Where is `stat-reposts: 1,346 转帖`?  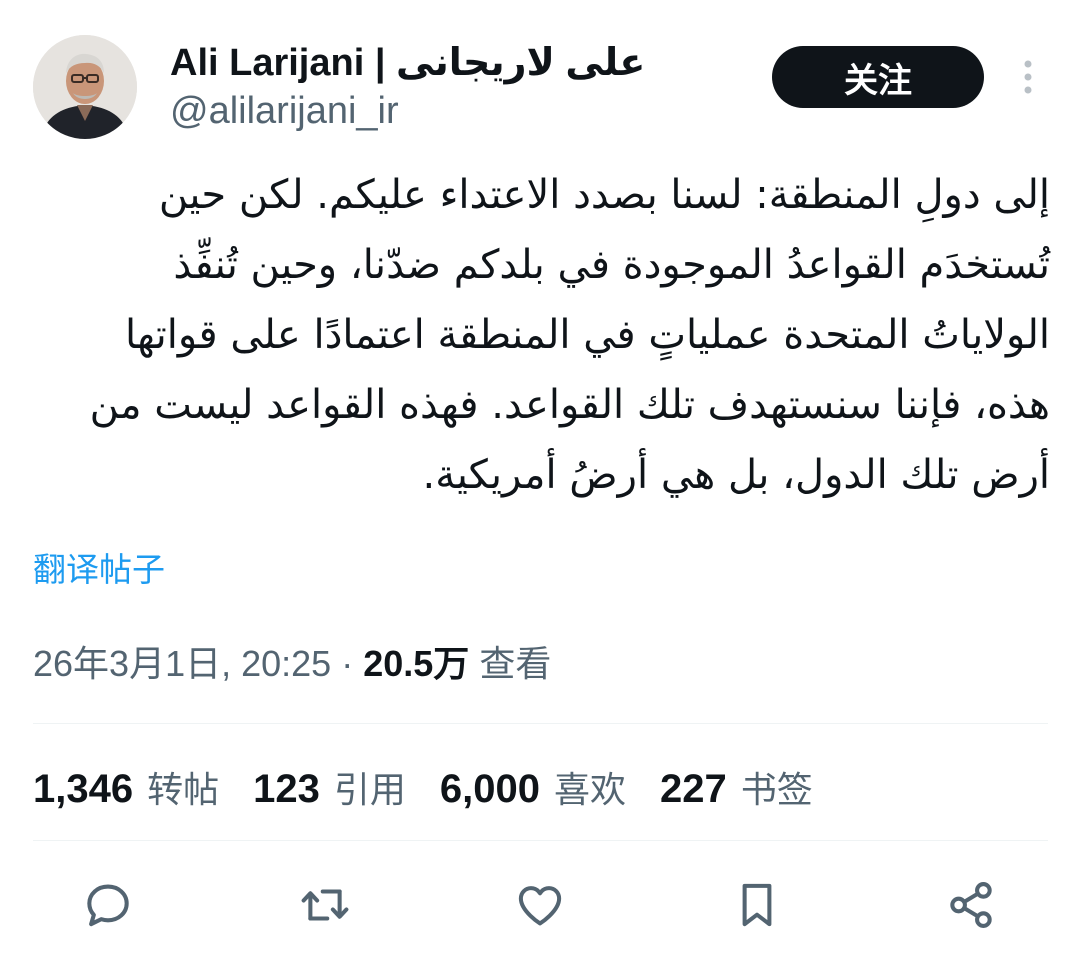 stat-reposts: 1,346 转帖 is located at coordinates (126, 787).